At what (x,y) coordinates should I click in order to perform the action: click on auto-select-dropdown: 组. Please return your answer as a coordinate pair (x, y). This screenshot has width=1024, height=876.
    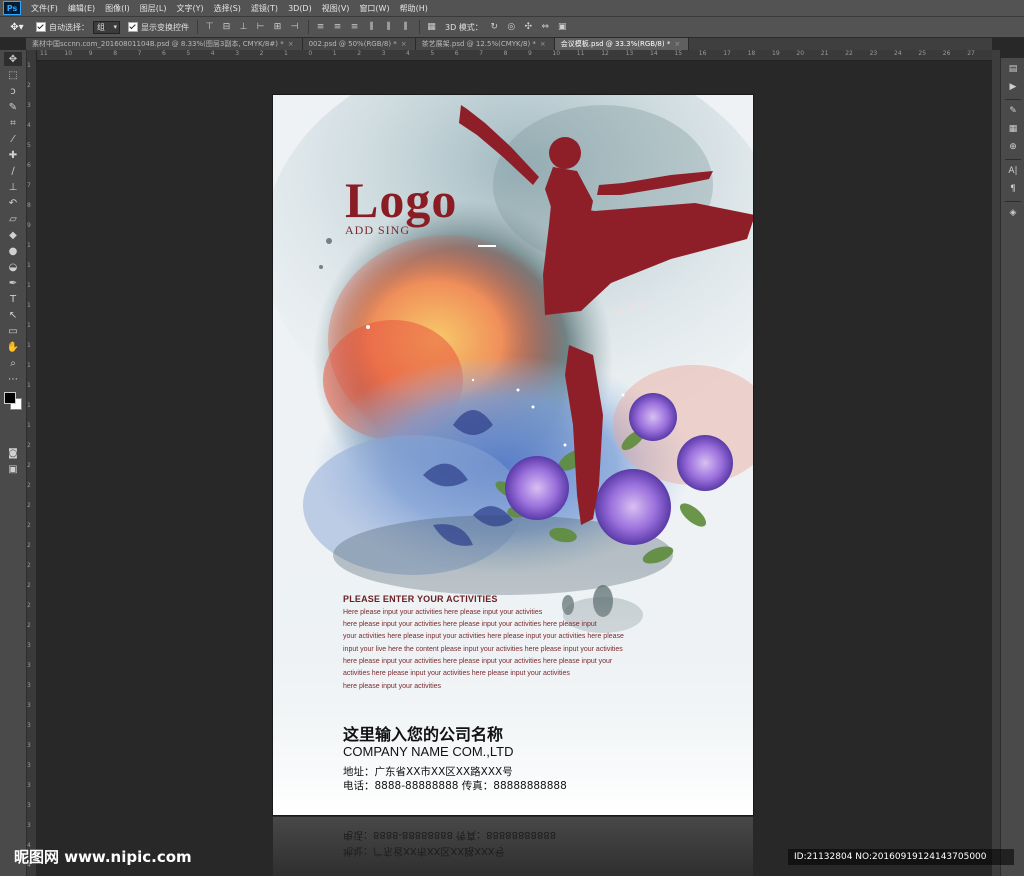
    Looking at the image, I should click on (106, 27).